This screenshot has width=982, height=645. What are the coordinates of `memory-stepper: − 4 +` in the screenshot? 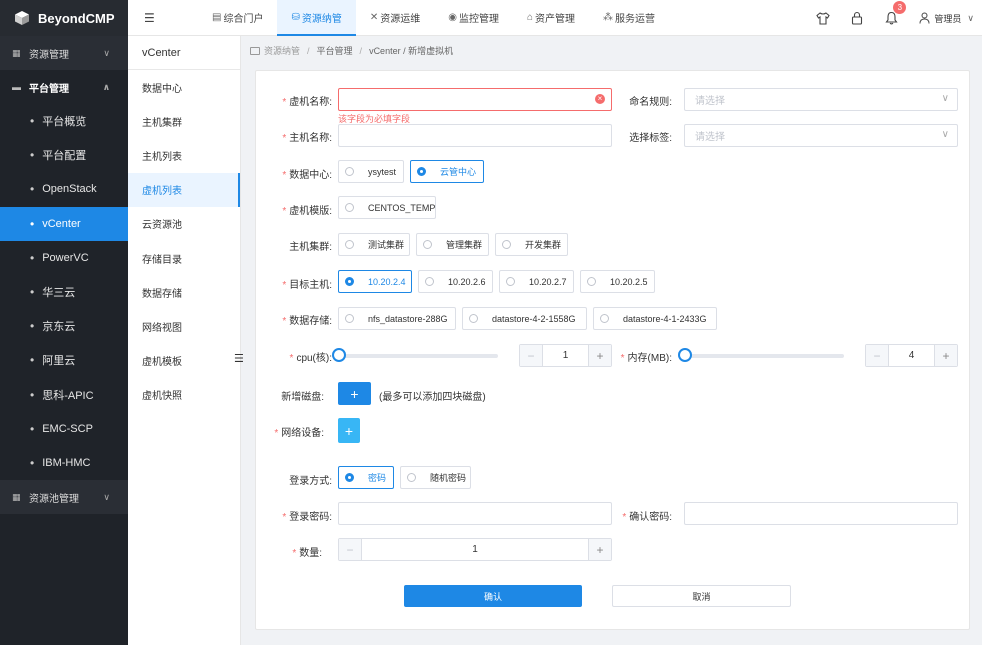 It's located at (911, 355).